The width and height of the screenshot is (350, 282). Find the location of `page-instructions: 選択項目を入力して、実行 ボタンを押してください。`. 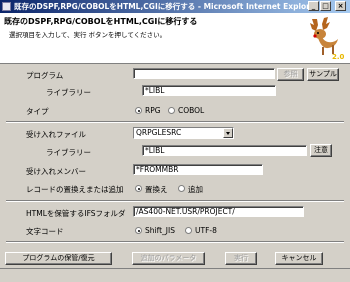

page-instructions: 選択項目を入力して、実行 ボタンを押してください。 is located at coordinates (88, 35).